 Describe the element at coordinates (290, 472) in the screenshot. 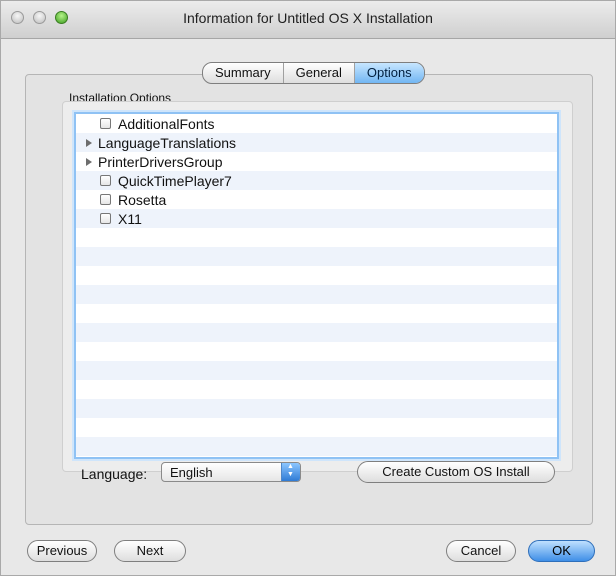

I see `select-arrows-icon` at that location.